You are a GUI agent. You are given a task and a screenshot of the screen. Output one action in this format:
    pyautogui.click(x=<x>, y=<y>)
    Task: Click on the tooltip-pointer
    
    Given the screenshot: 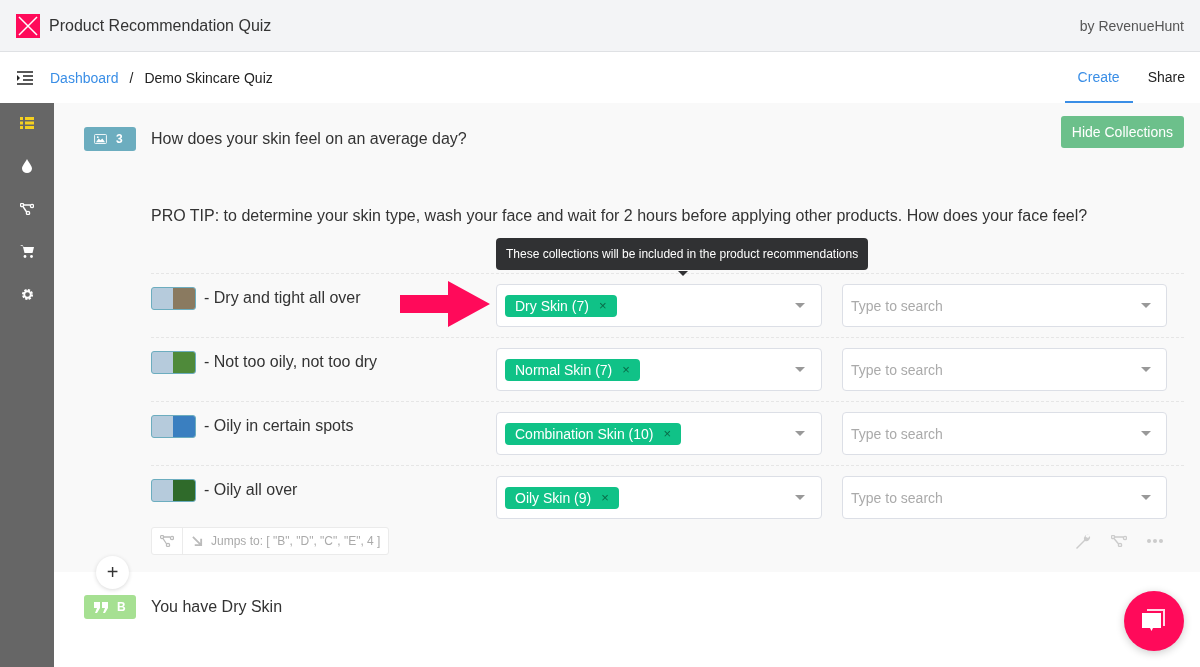 What is the action you would take?
    pyautogui.click(x=683, y=273)
    